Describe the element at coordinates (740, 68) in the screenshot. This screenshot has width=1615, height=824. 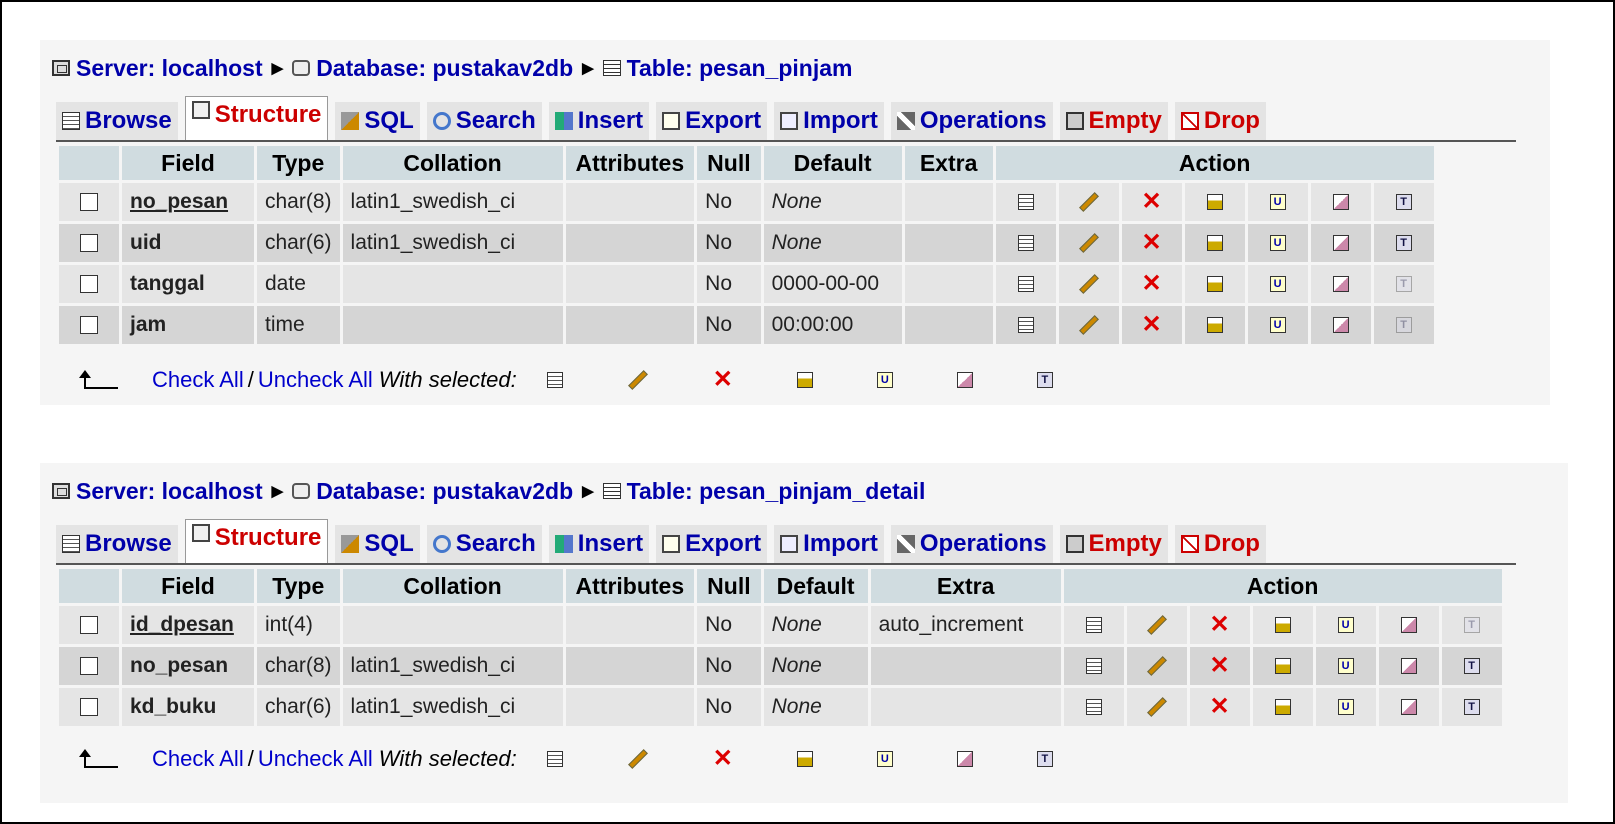
I see `breadcrumb-table-link: Table: pesan_pinjam` at that location.